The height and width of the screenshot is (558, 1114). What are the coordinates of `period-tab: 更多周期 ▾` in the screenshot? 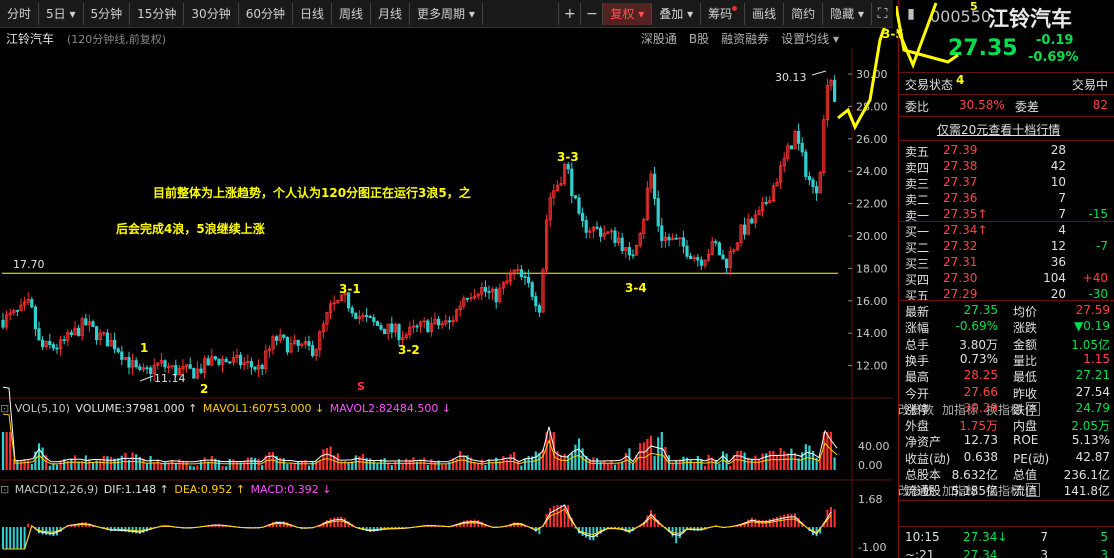 It's located at (446, 14).